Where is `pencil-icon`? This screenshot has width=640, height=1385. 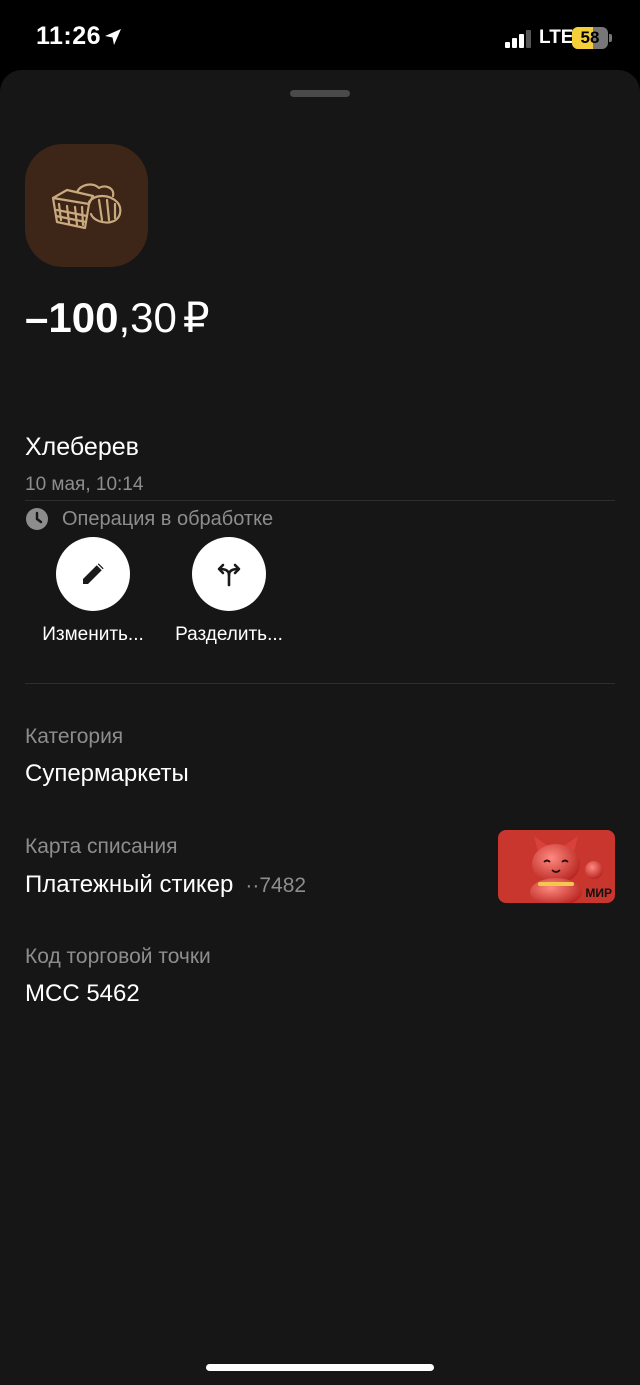 pencil-icon is located at coordinates (93, 573).